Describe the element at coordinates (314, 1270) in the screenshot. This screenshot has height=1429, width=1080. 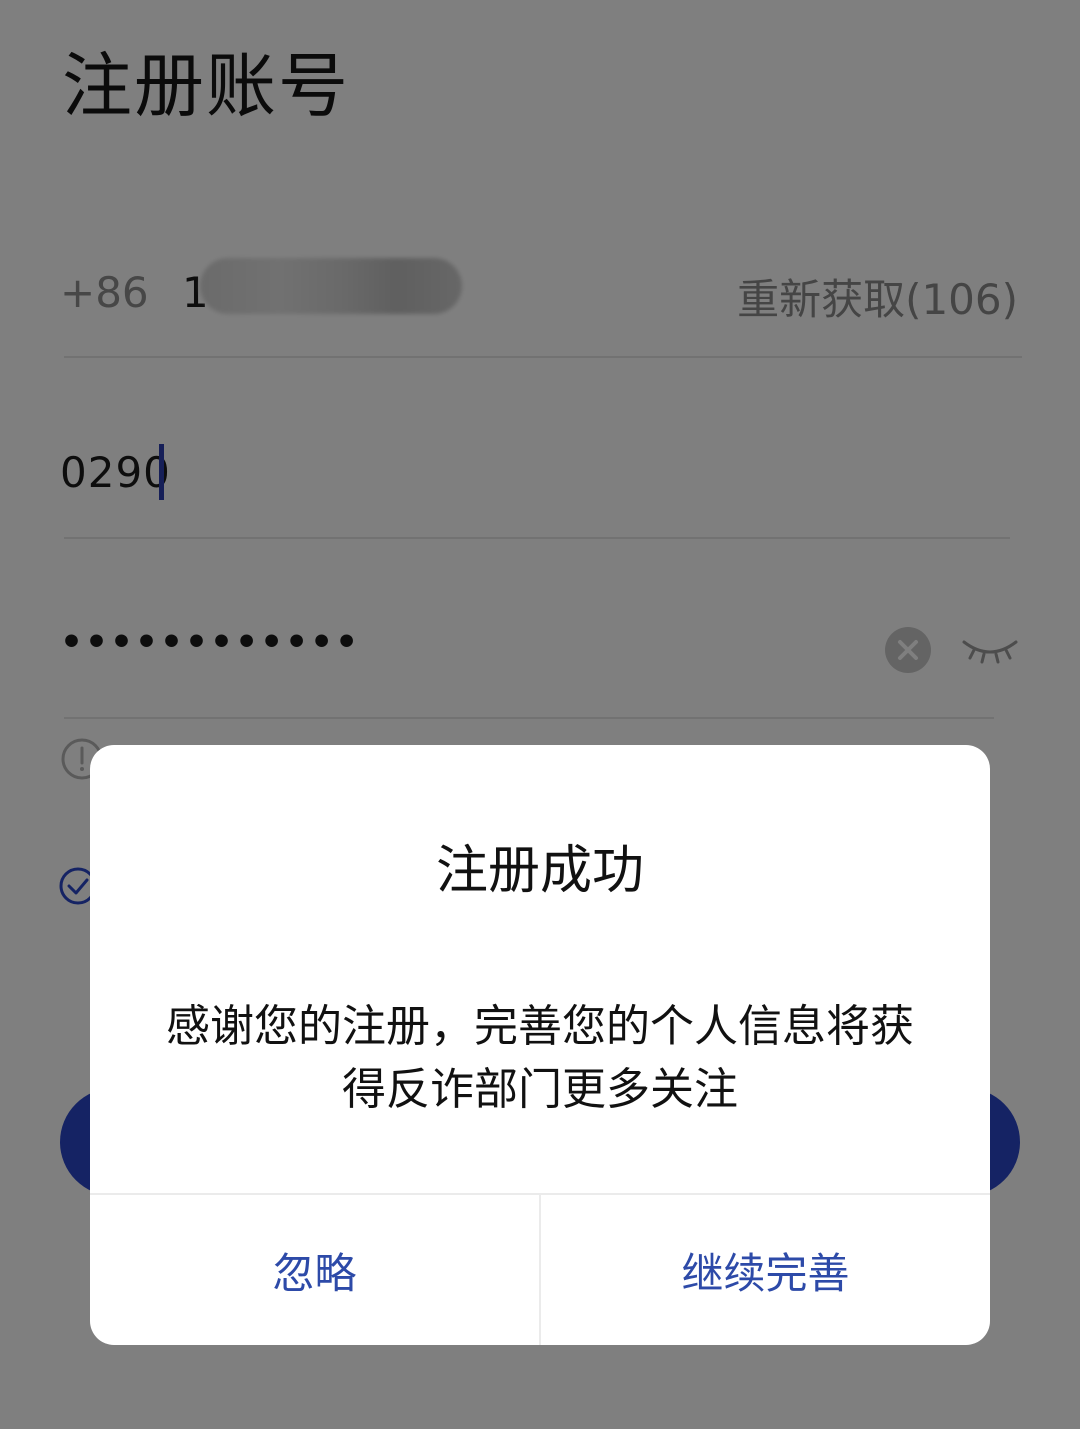
I see `ignore-button: 忽略` at that location.